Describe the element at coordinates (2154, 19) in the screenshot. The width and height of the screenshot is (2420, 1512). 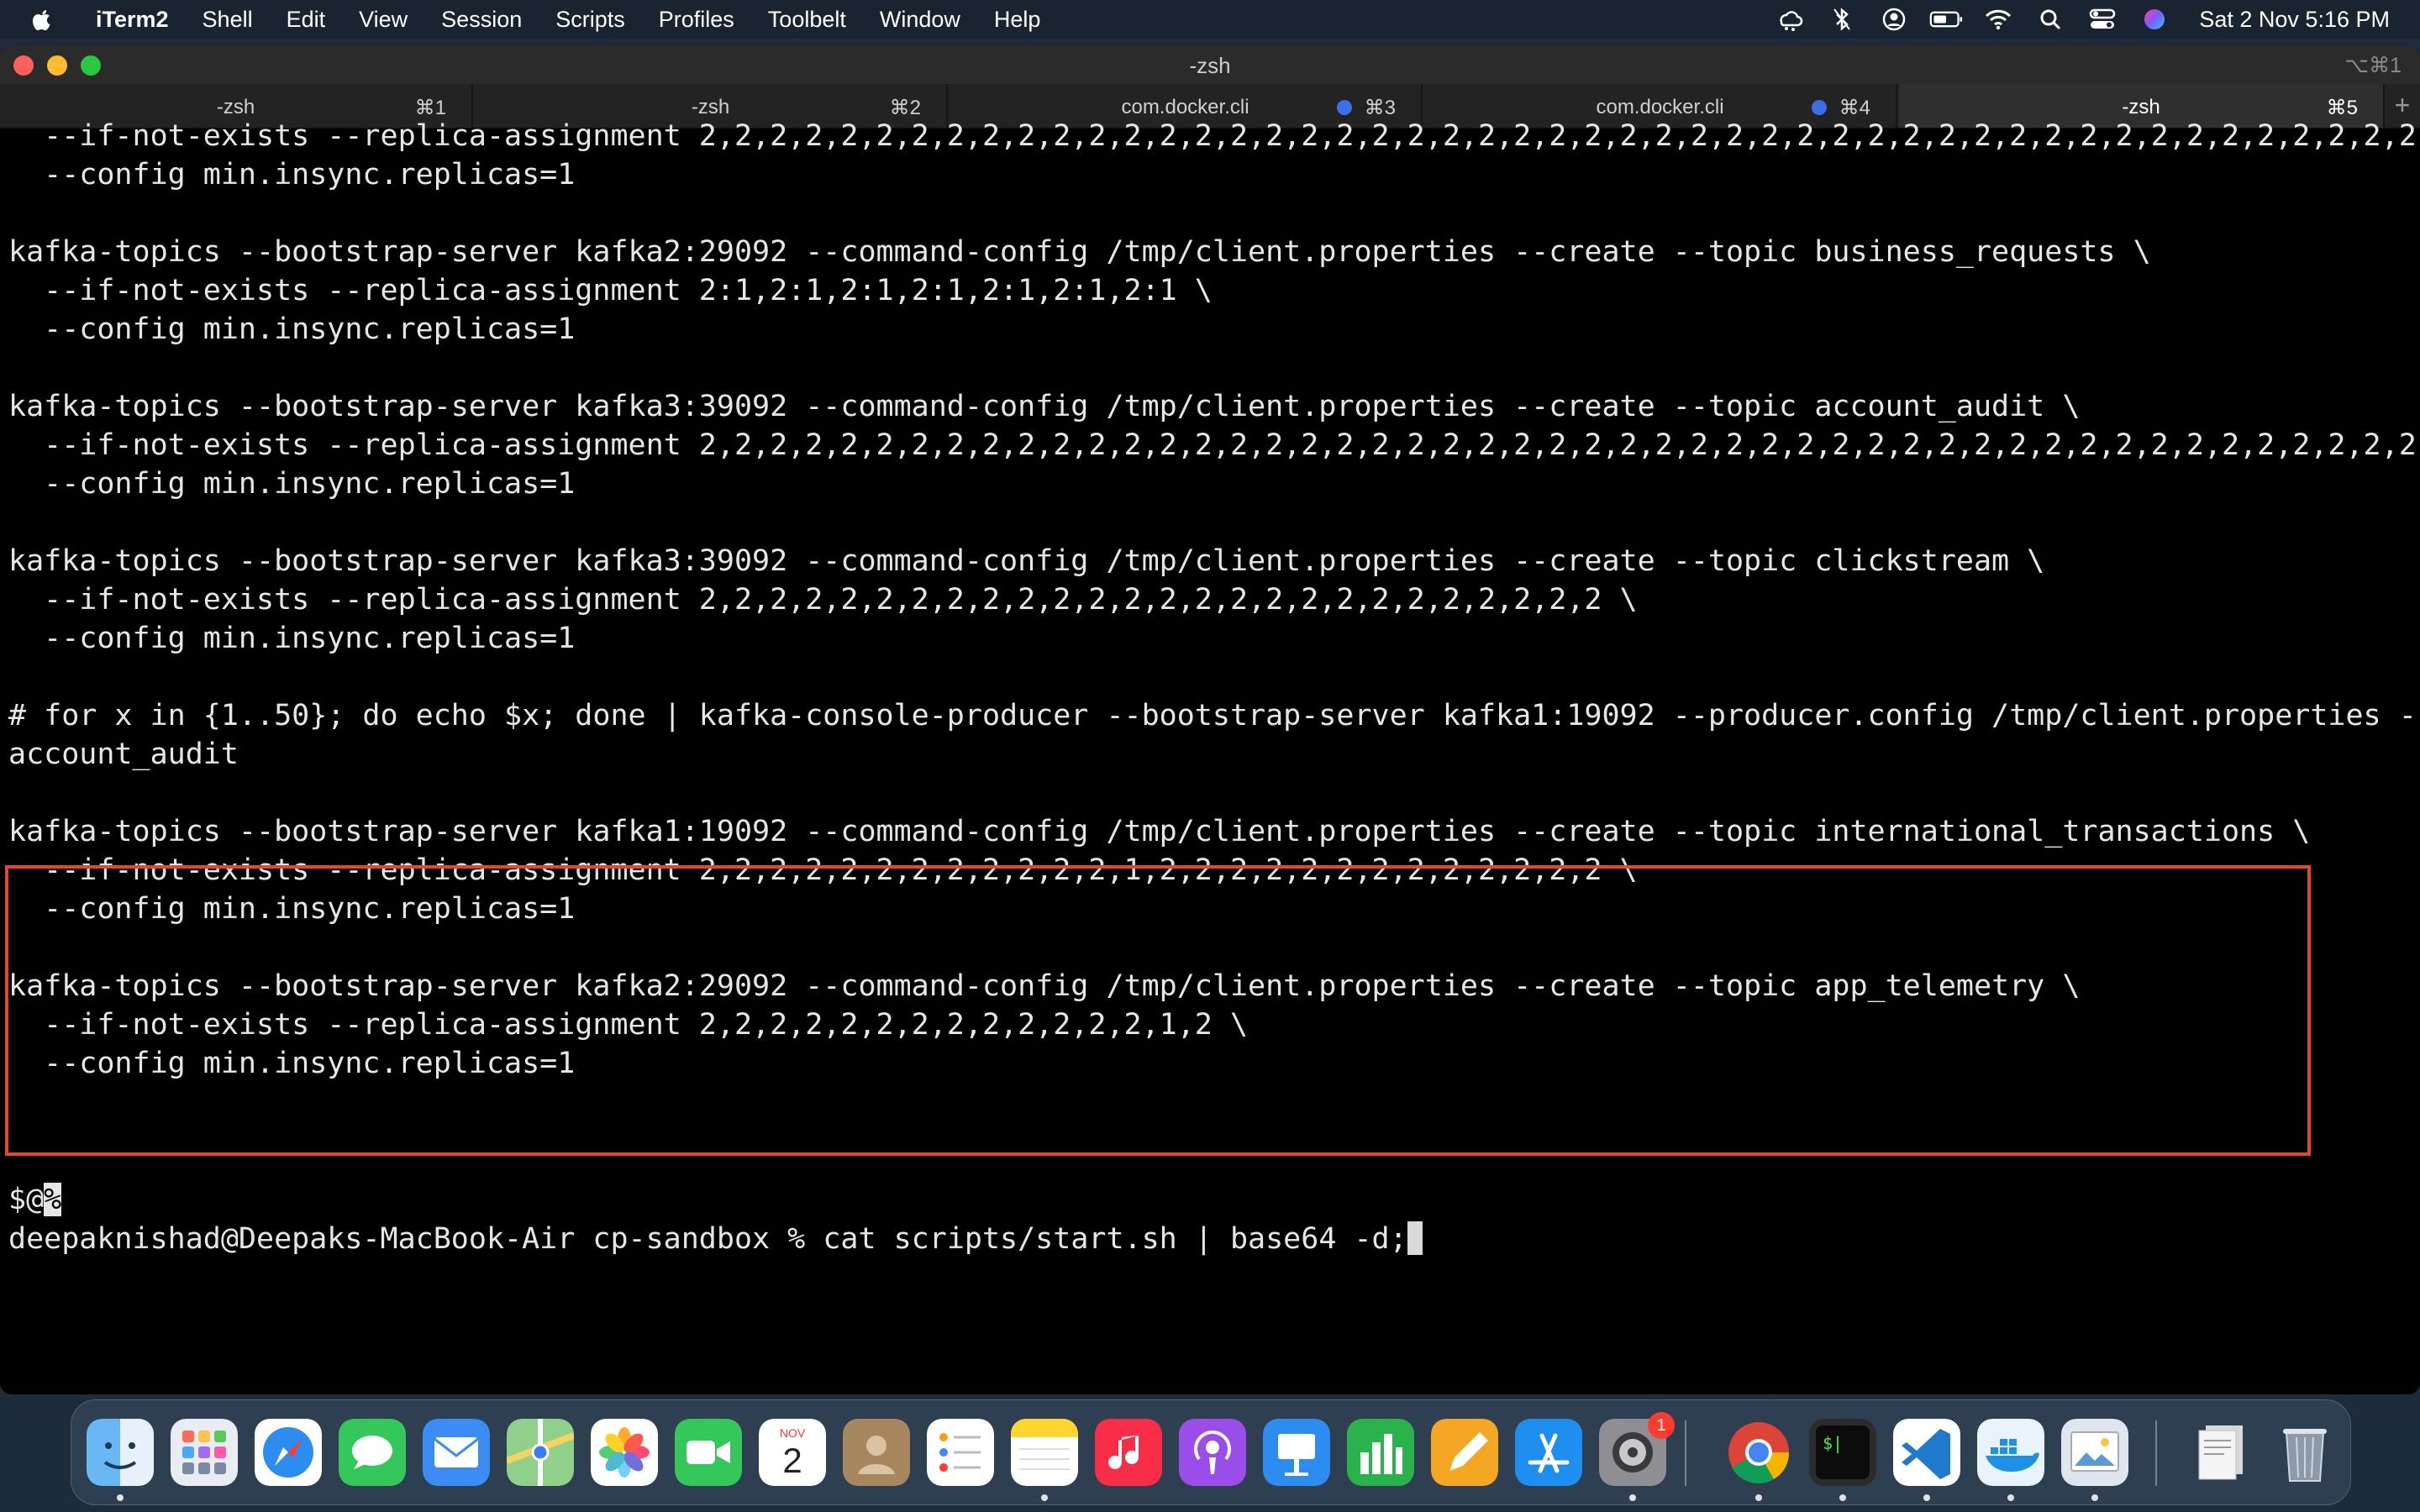
I see `siri-icon` at that location.